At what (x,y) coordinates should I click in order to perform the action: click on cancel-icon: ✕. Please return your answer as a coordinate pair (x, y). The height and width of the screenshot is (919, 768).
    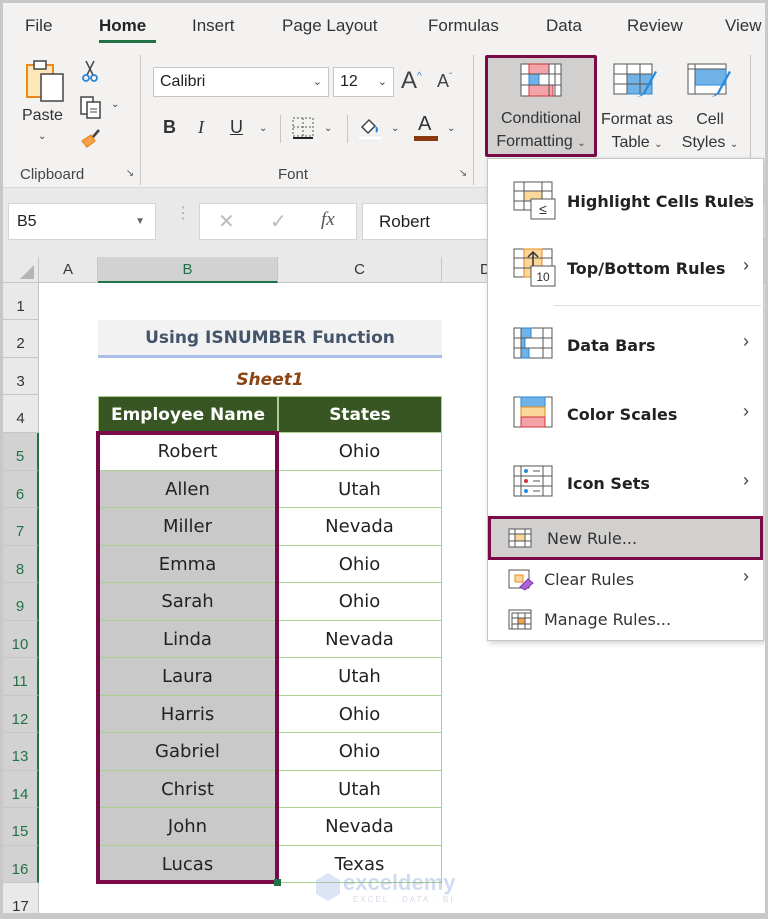
    Looking at the image, I should click on (226, 221).